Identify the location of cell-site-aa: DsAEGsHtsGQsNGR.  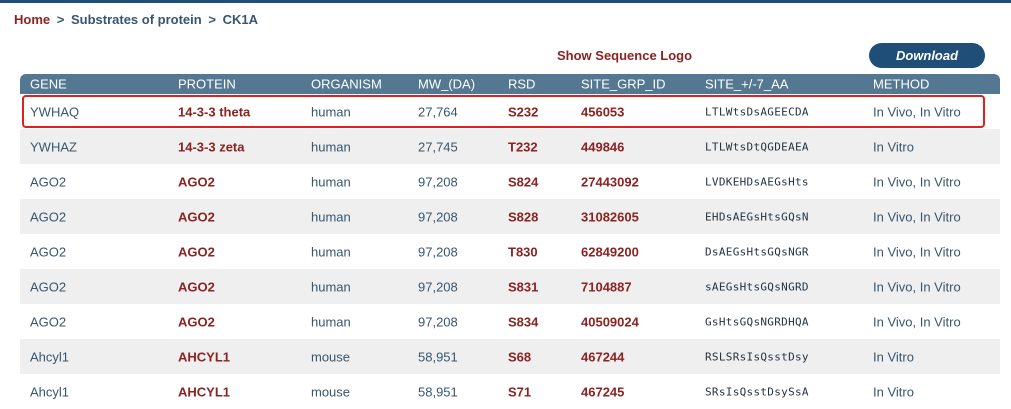
(757, 251).